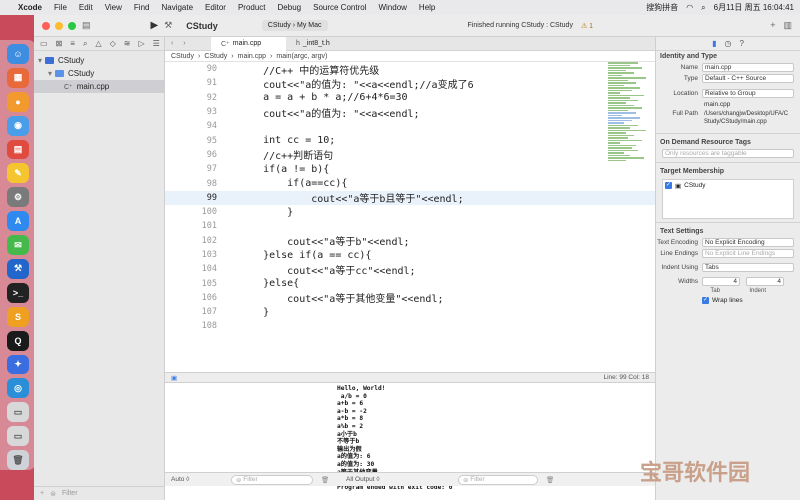 This screenshot has height=500, width=800. What do you see at coordinates (410, 183) in the screenshot?
I see `code-line: 98 if(a==cc){` at bounding box center [410, 183].